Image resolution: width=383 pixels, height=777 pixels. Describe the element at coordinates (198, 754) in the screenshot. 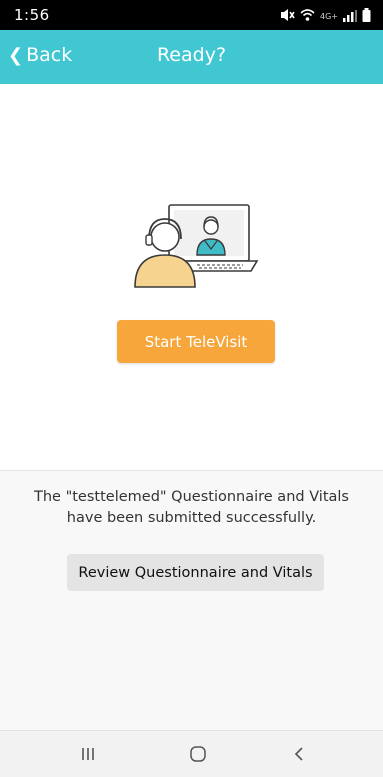

I see `home-icon` at that location.